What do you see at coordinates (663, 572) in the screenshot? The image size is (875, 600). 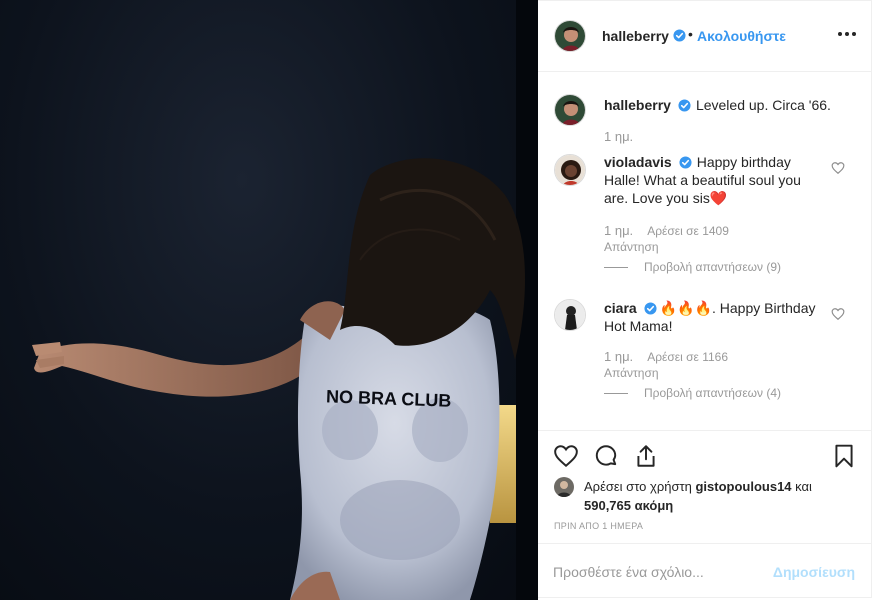 I see `comment-input` at bounding box center [663, 572].